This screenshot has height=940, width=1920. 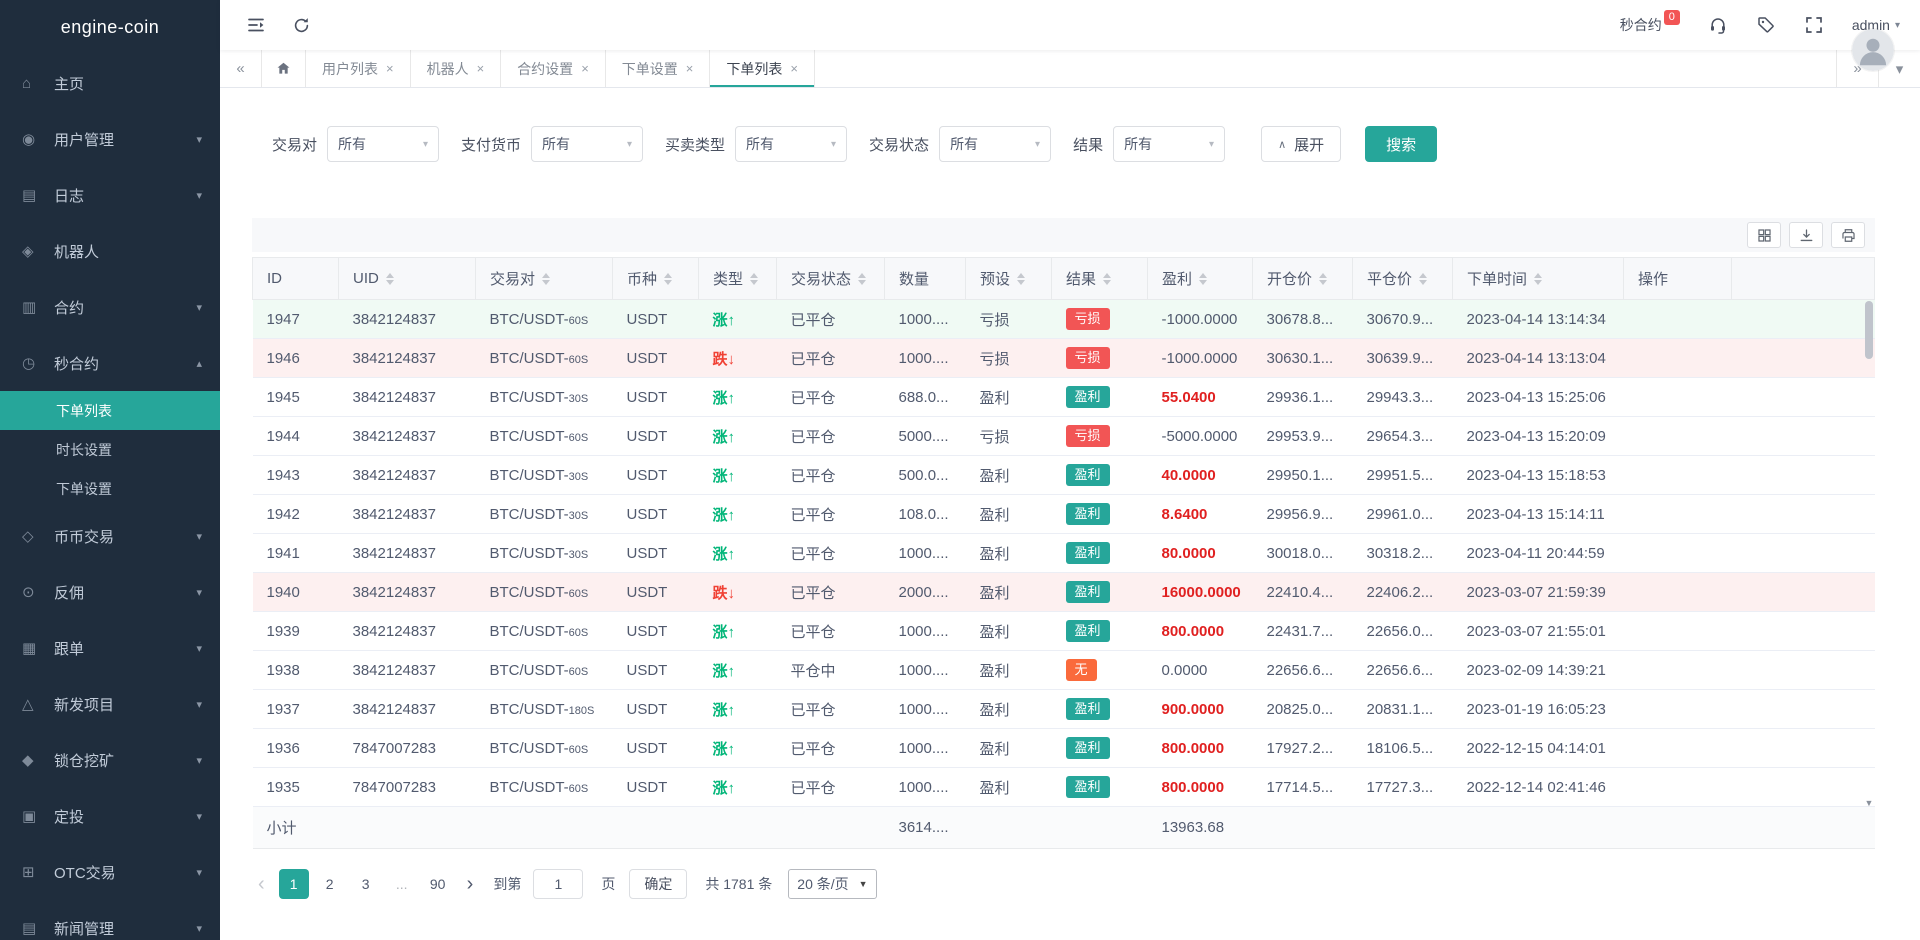 What do you see at coordinates (438, 884) in the screenshot?
I see `page-button: 90` at bounding box center [438, 884].